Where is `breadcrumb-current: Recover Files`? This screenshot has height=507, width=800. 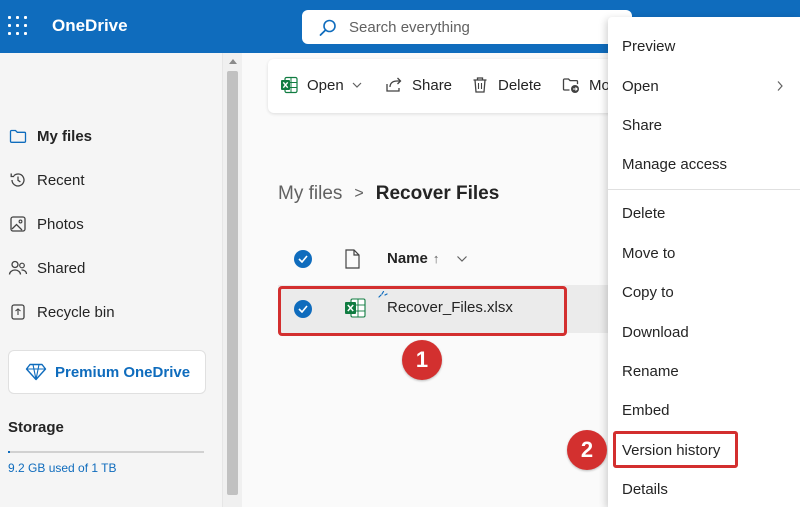
breadcrumb-current: Recover Files is located at coordinates (437, 193).